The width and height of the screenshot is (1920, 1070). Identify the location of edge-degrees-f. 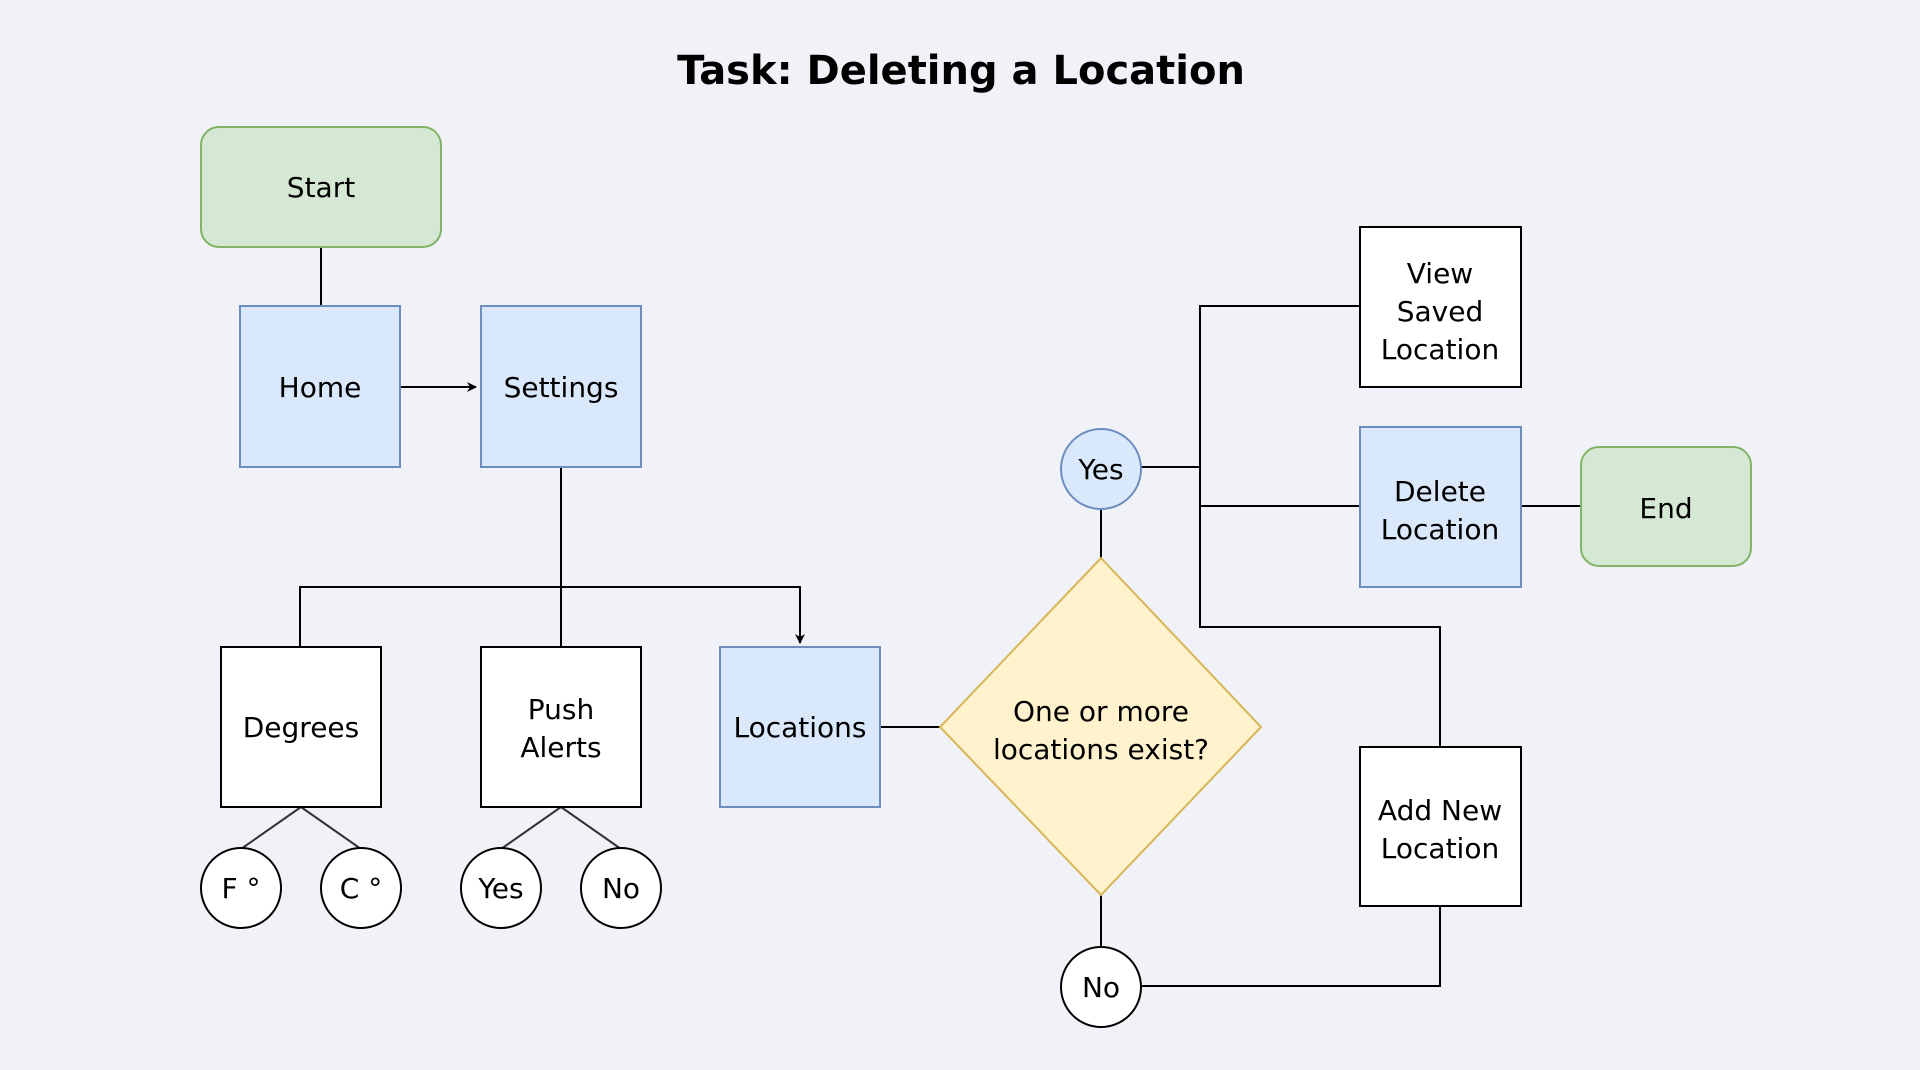
(271, 828).